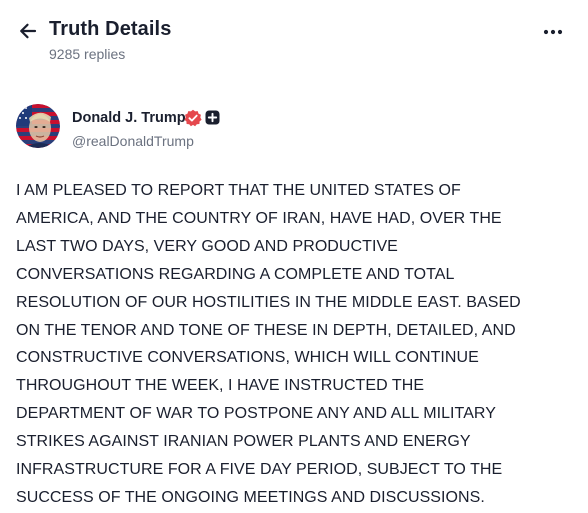 Image resolution: width=588 pixels, height=513 pixels. I want to click on page-header: Truth Details 9285 replies, so click(294, 35).